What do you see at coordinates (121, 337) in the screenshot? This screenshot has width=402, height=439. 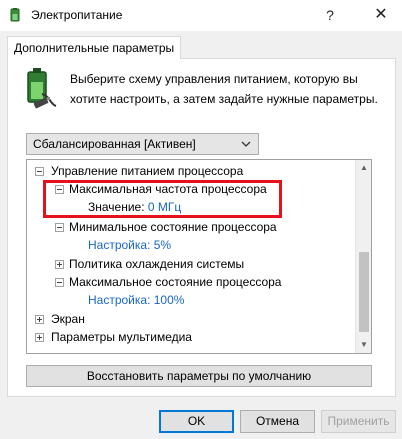 I see `tree-node-multimedia: Параметры мультимедиа` at bounding box center [121, 337].